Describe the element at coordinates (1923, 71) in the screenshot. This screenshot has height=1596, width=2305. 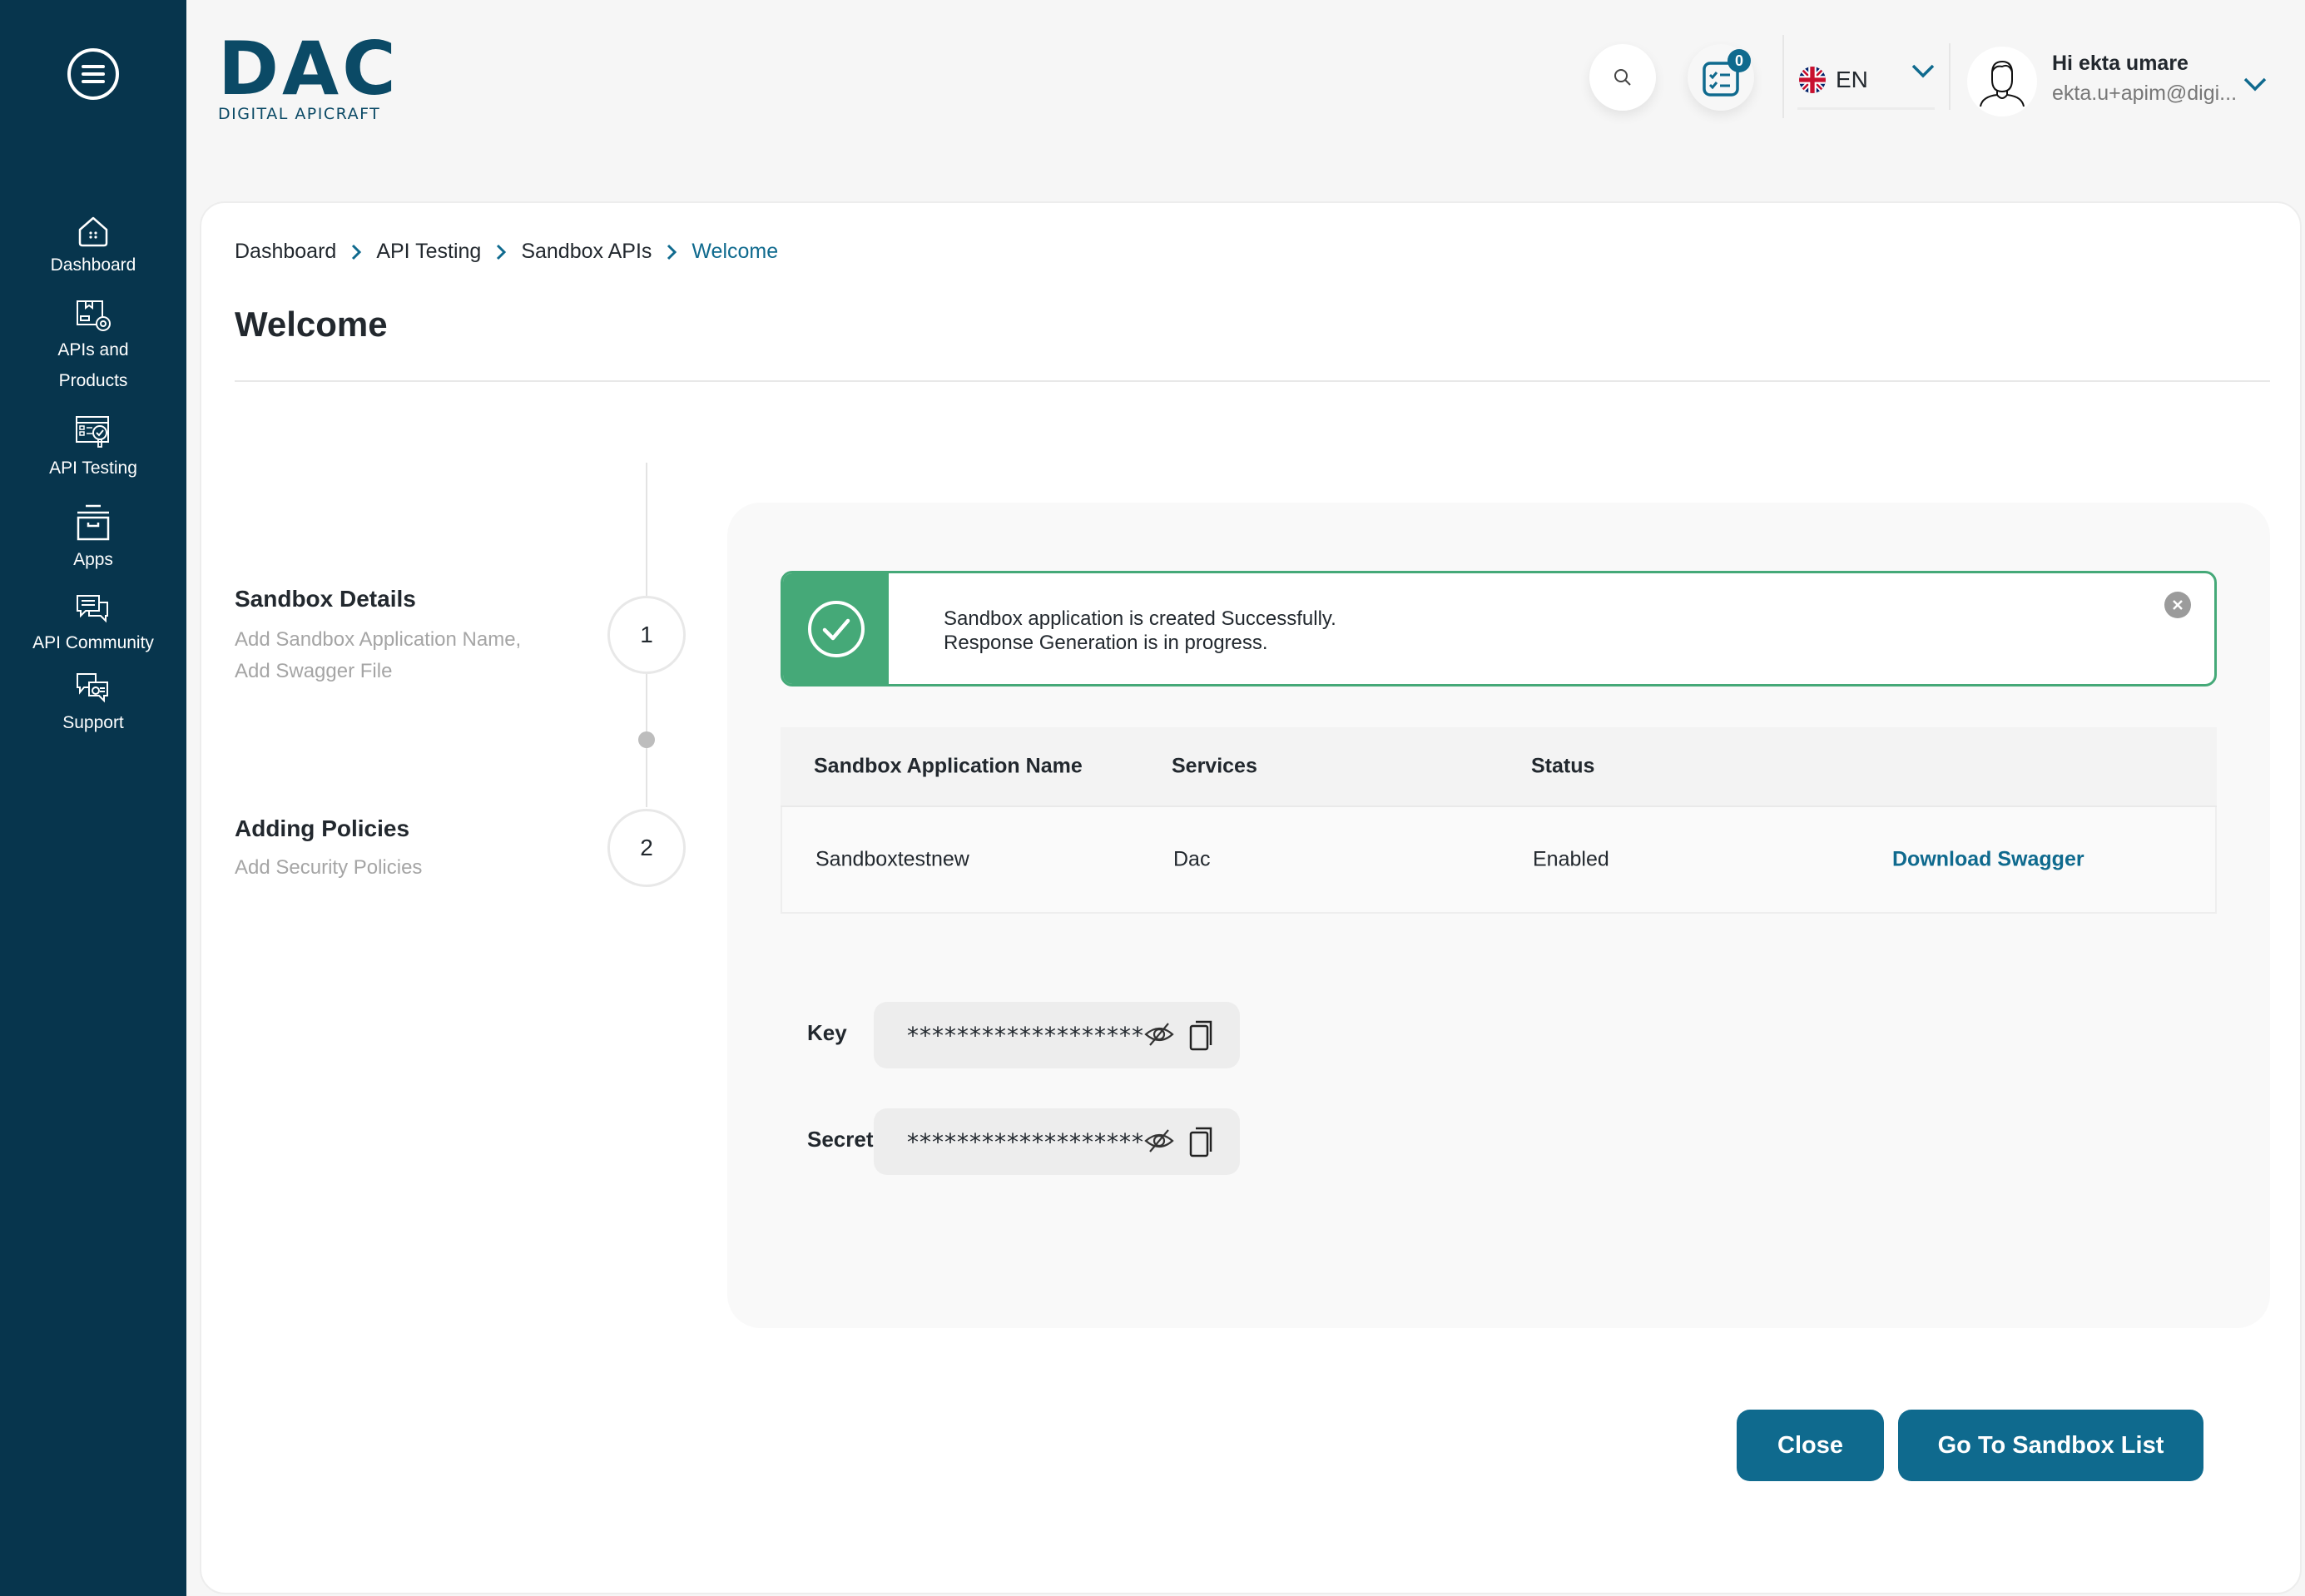
I see `chevron-down-icon` at that location.